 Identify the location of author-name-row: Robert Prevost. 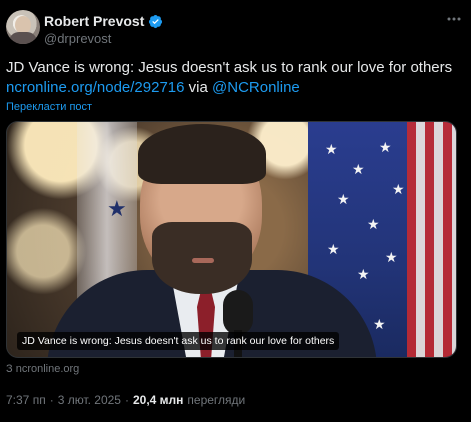
(103, 21).